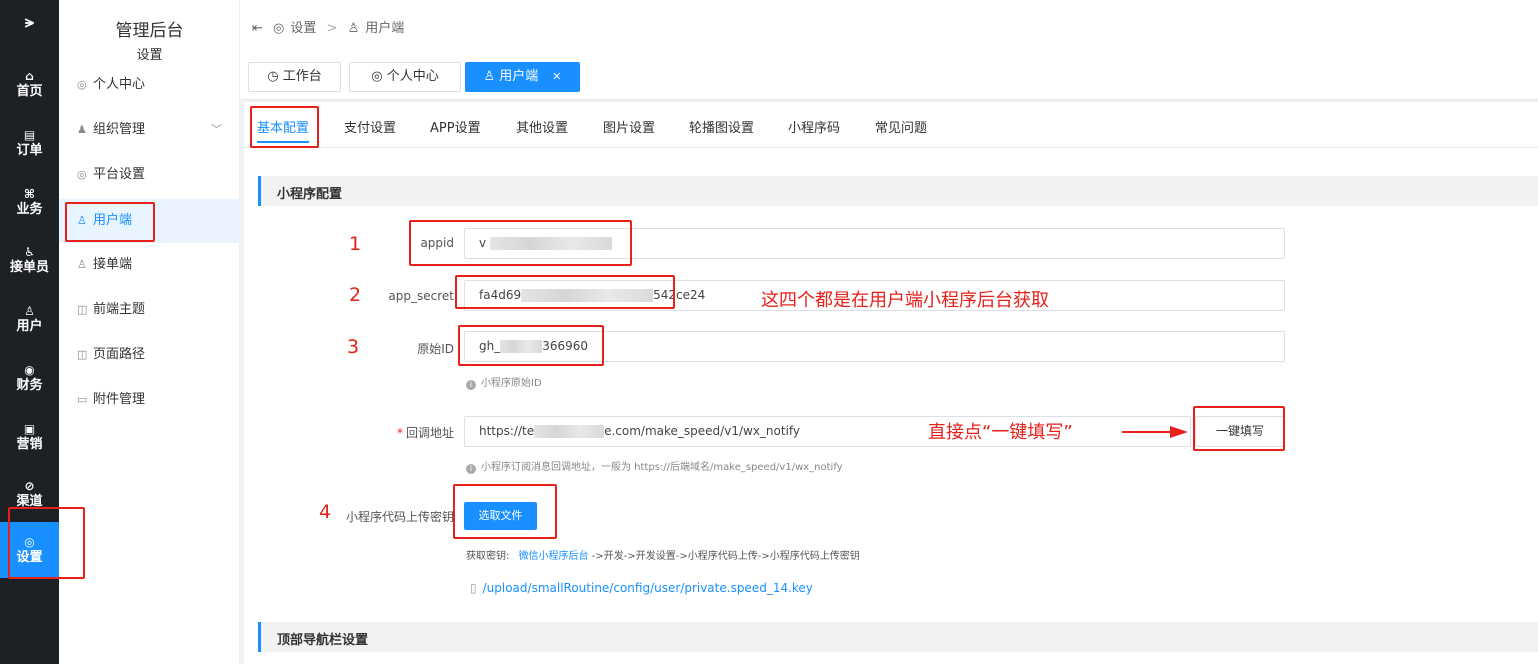 The width and height of the screenshot is (1538, 664). I want to click on submenu-item-org: ♟ 组织管理 ﹀, so click(149, 130).